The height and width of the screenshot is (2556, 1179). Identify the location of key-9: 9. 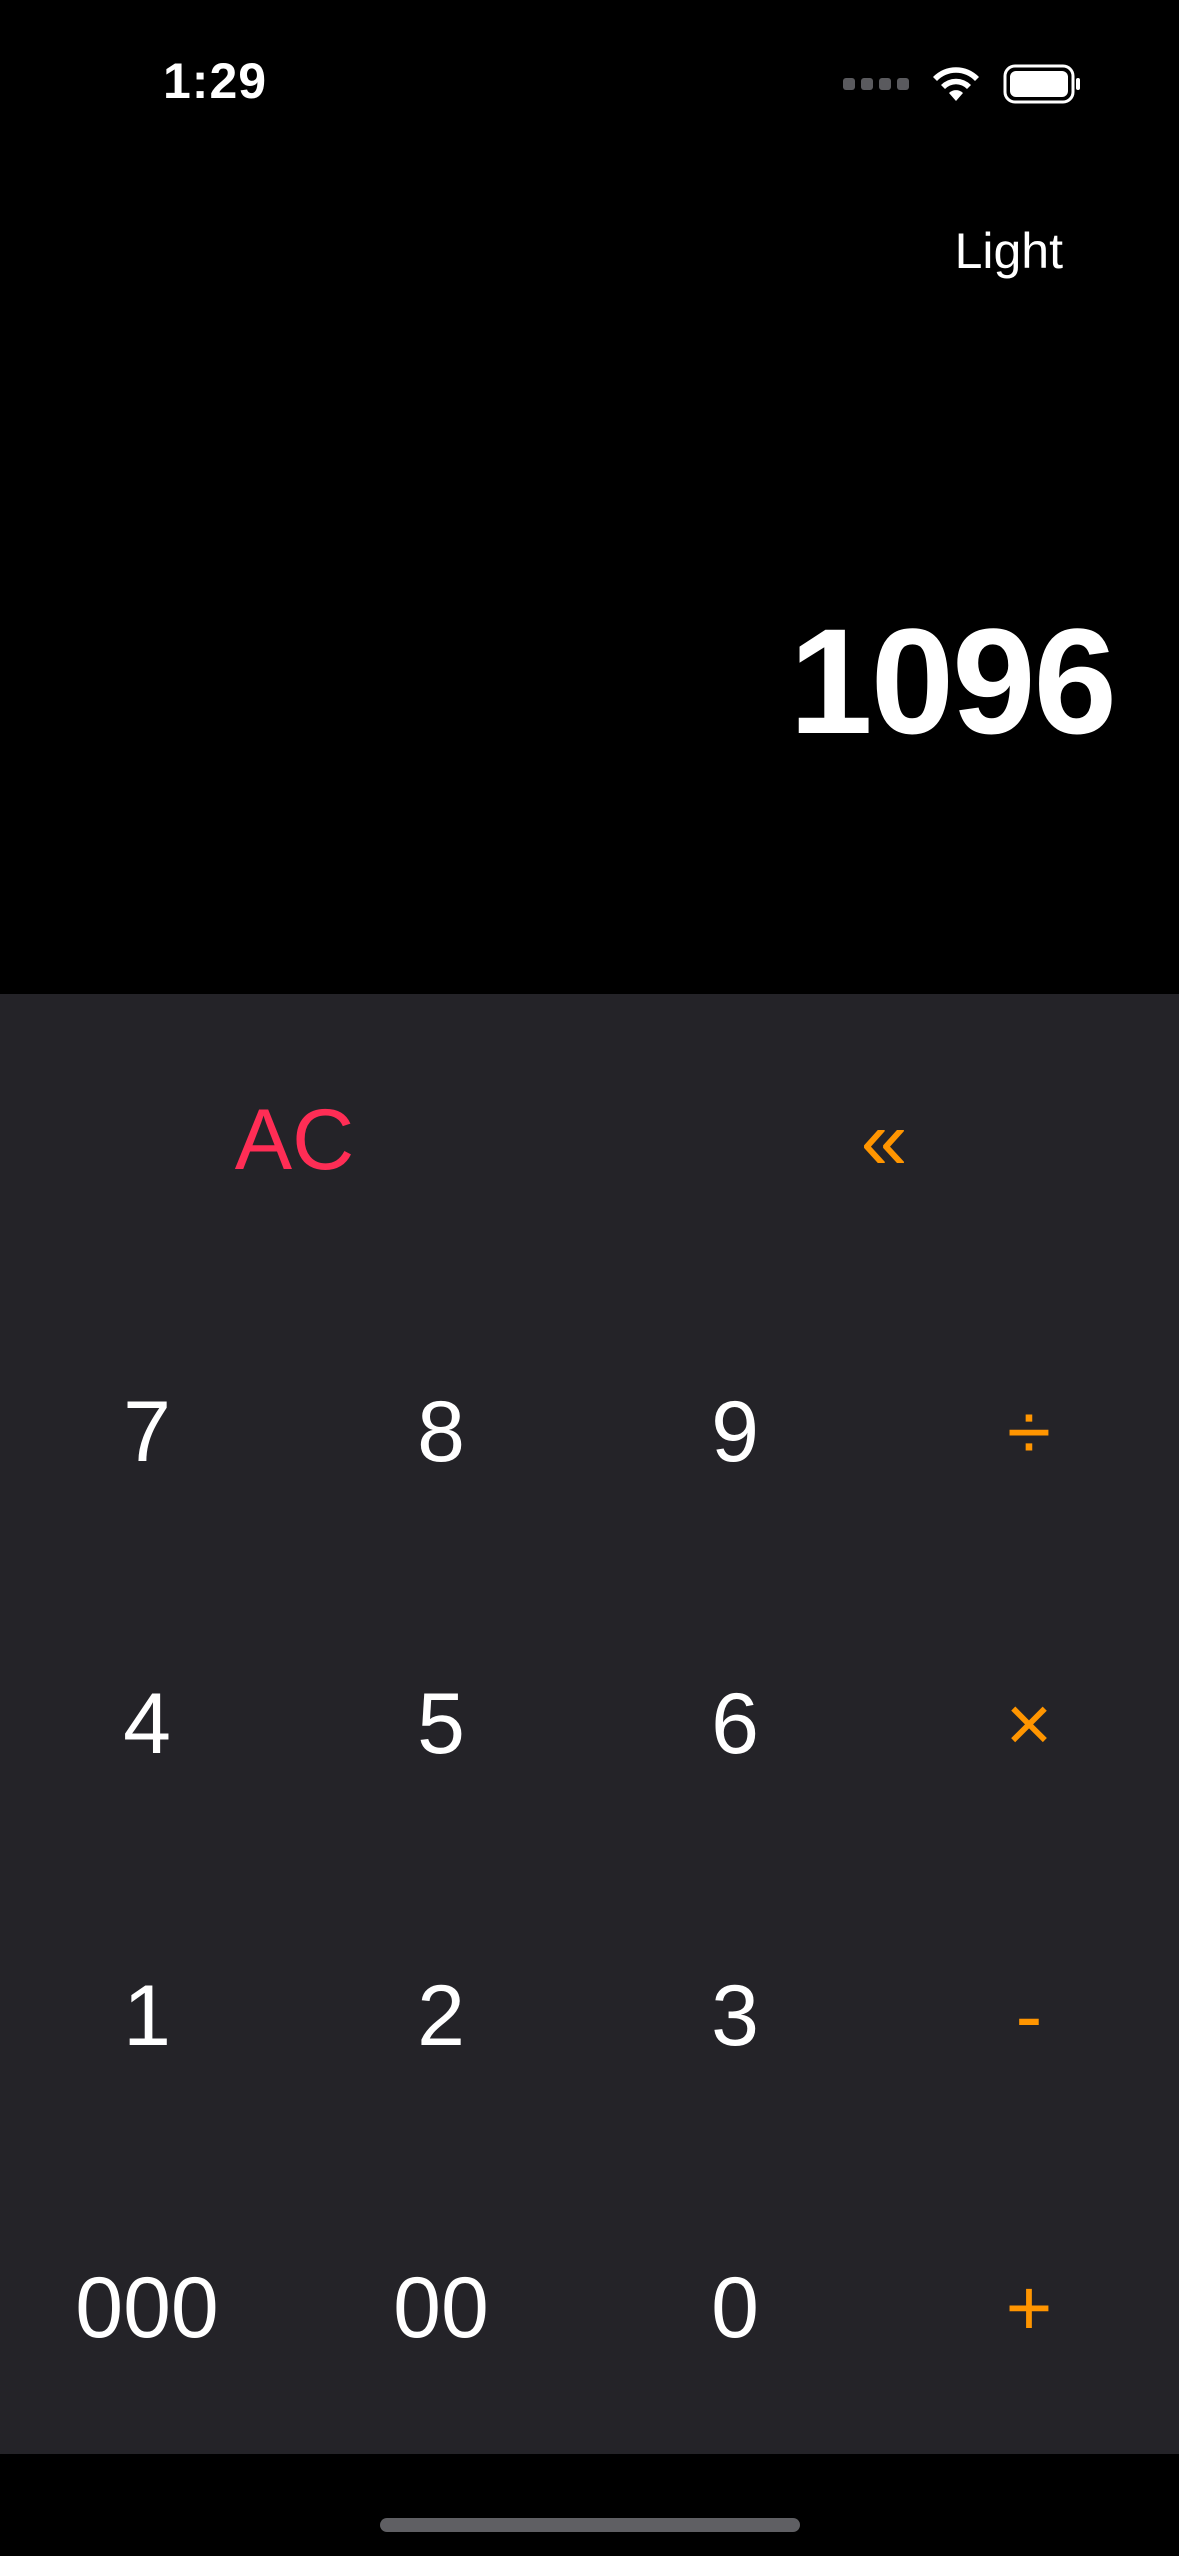
(735, 1432).